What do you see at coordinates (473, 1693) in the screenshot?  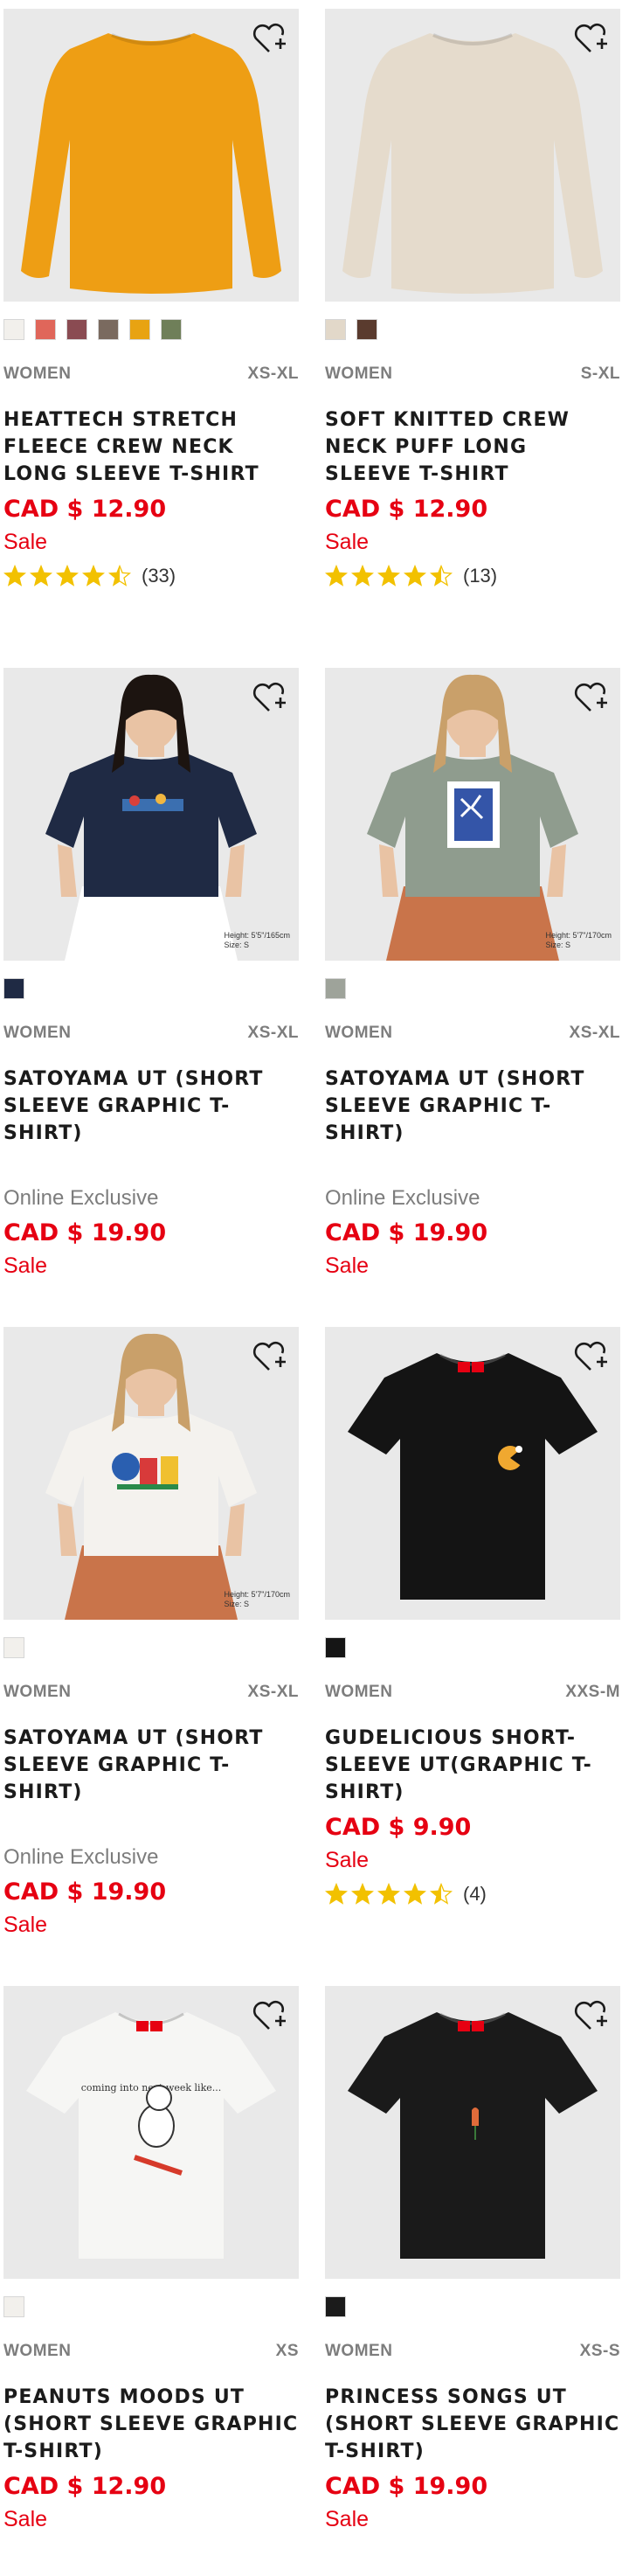 I see `product-meta: WOMEN XXS-M` at bounding box center [473, 1693].